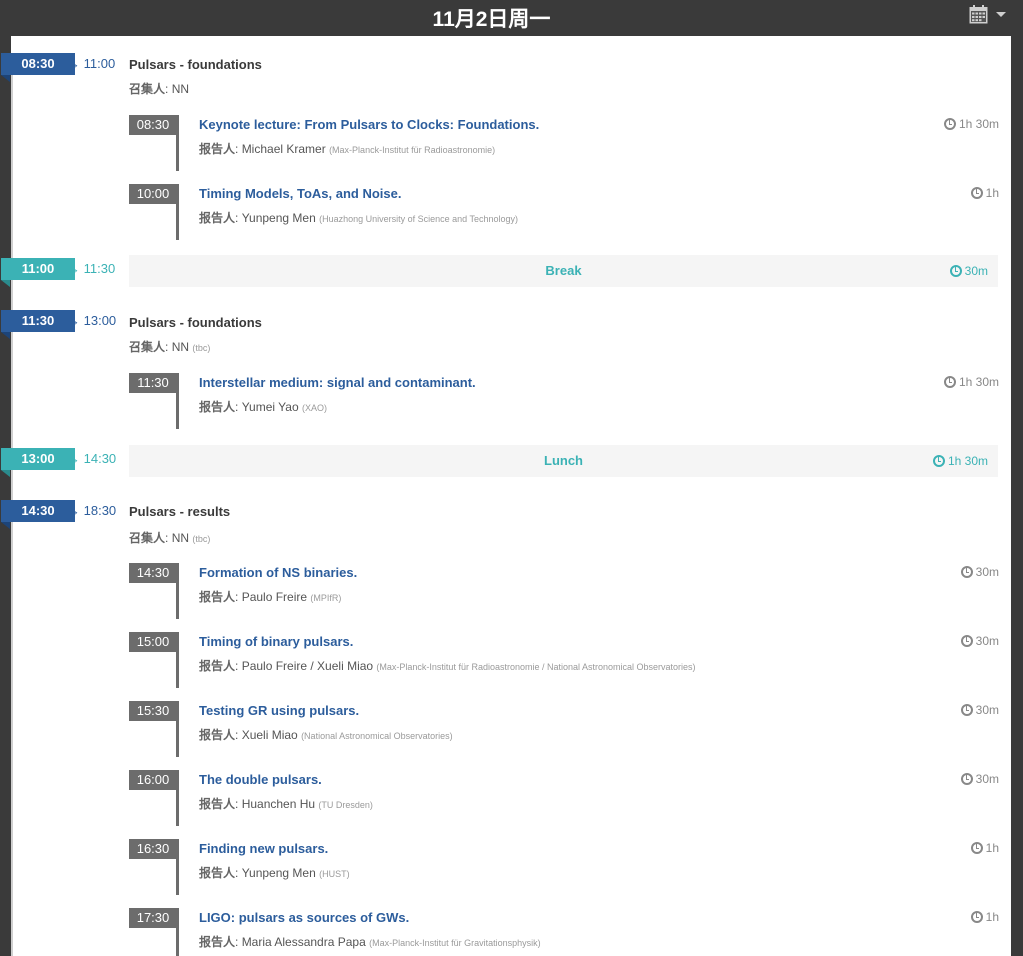  Describe the element at coordinates (270, 597) in the screenshot. I see `contribution-speaker: 报告人: Paulo Freire (MPIfR)` at that location.